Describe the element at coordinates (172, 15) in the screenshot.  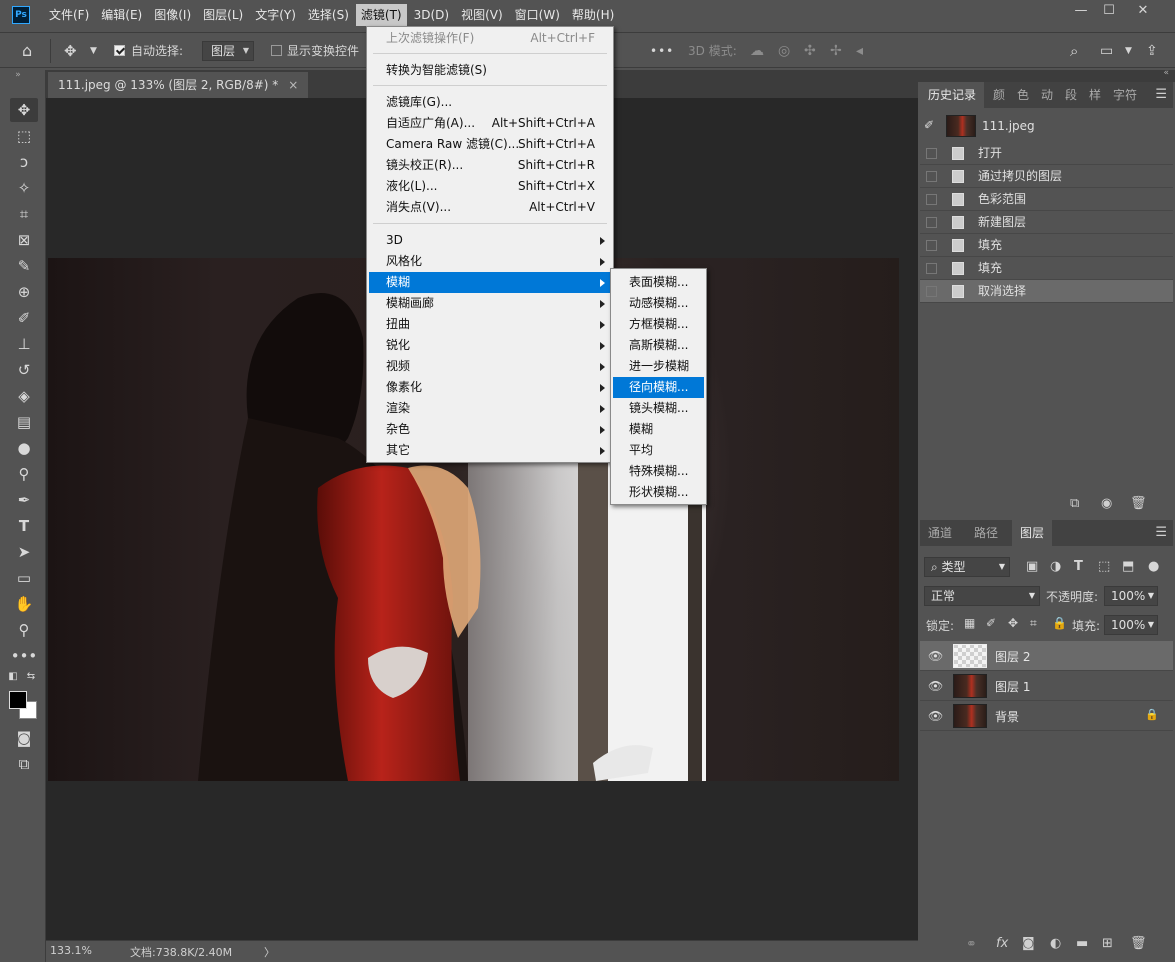
I see `menu-image: 图像(I)` at that location.